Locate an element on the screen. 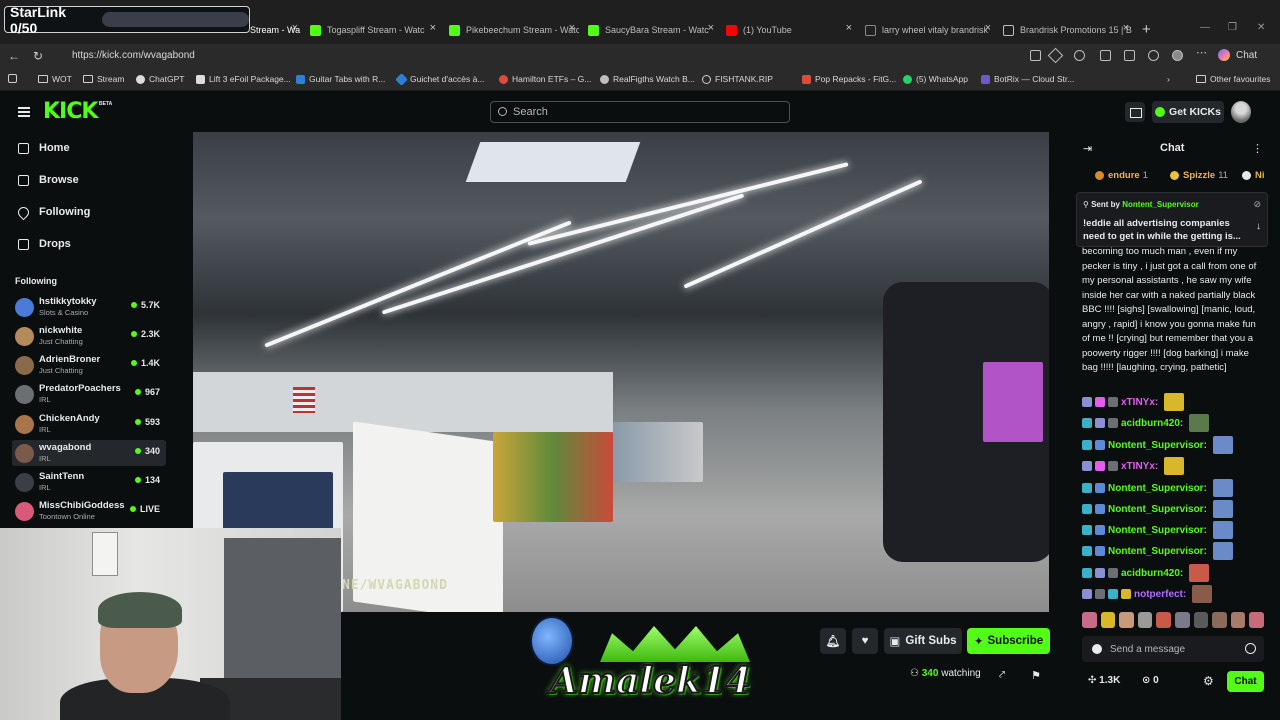 The height and width of the screenshot is (720, 1280). follow-heart-button: ♥ is located at coordinates (865, 641).